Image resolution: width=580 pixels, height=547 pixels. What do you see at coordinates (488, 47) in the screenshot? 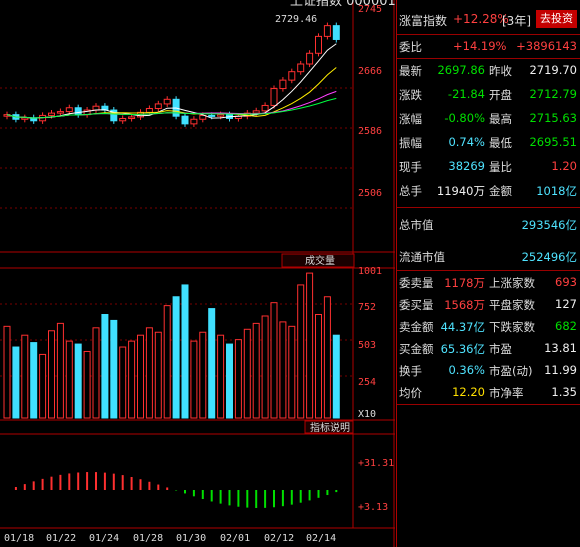
I see `webi-row: 委比 +14.19% +3896143` at bounding box center [488, 47].